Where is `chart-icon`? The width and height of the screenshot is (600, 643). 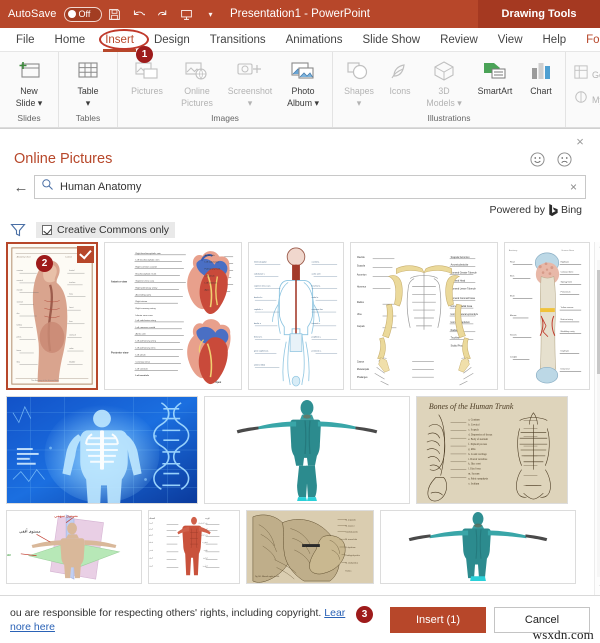 chart-icon is located at coordinates (541, 71).